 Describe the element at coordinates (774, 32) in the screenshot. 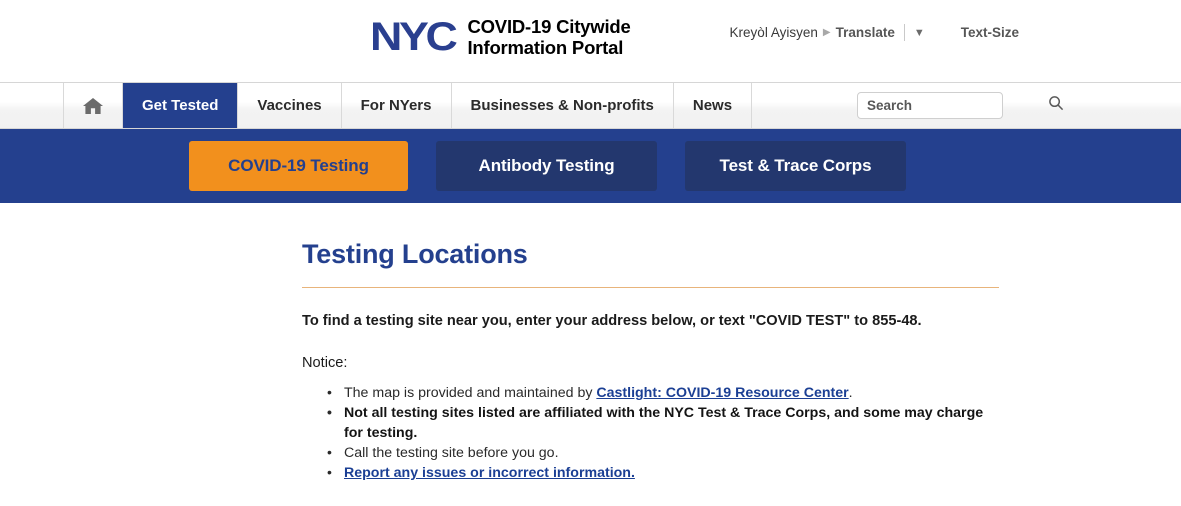

I see `current-language-label: Kreyòl Ayisyen` at that location.